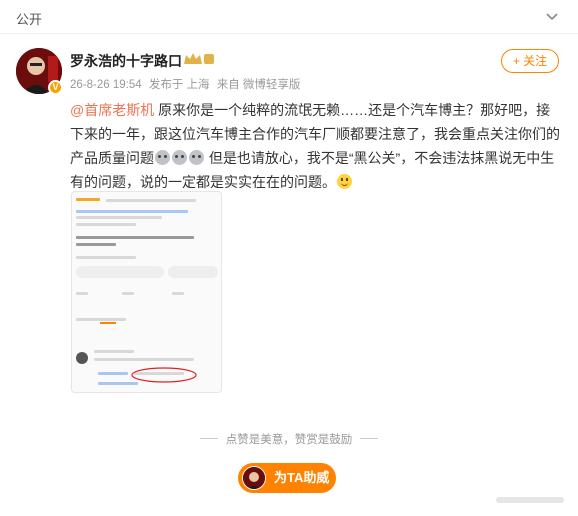 The image size is (578, 516). I want to click on smile-emoji-icon, so click(344, 181).